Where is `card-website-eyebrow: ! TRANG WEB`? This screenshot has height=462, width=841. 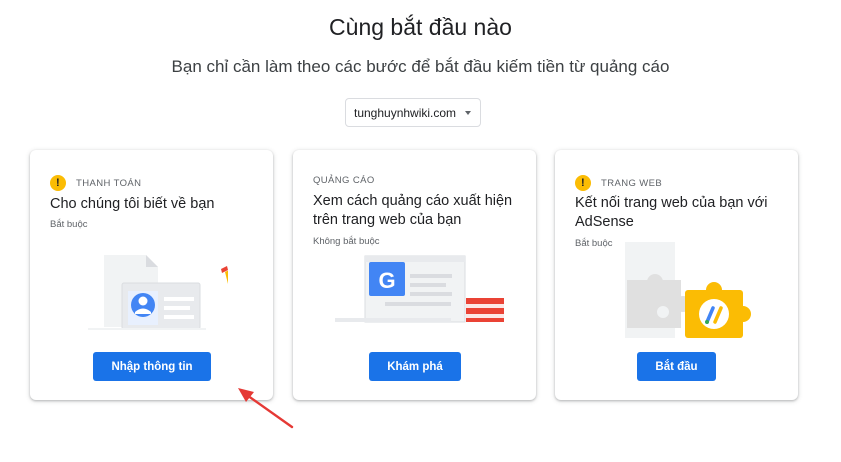 card-website-eyebrow: ! TRANG WEB is located at coordinates (618, 183).